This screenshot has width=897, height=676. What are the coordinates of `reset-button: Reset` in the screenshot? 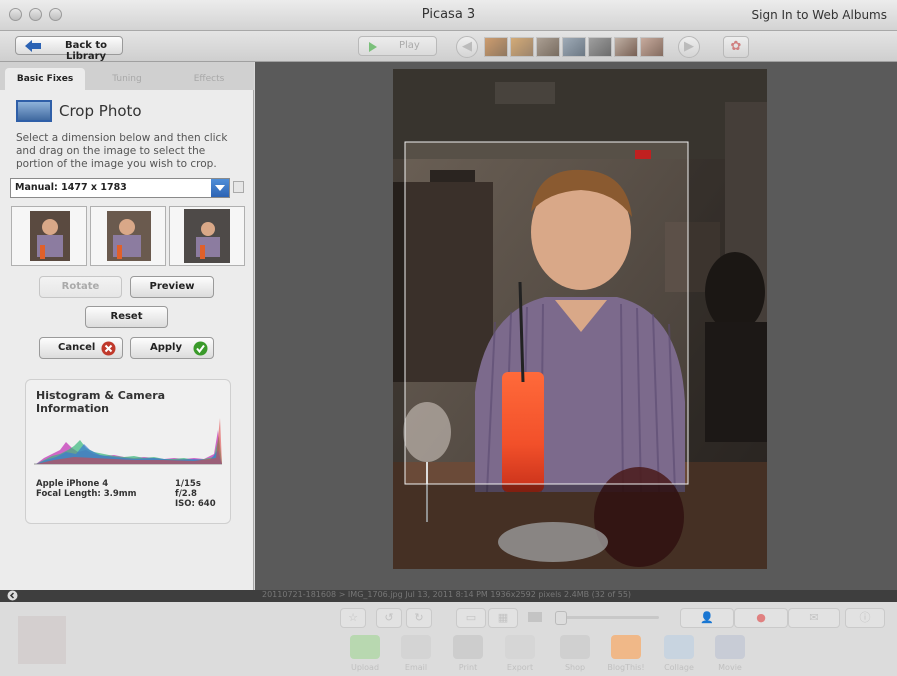 It's located at (126, 317).